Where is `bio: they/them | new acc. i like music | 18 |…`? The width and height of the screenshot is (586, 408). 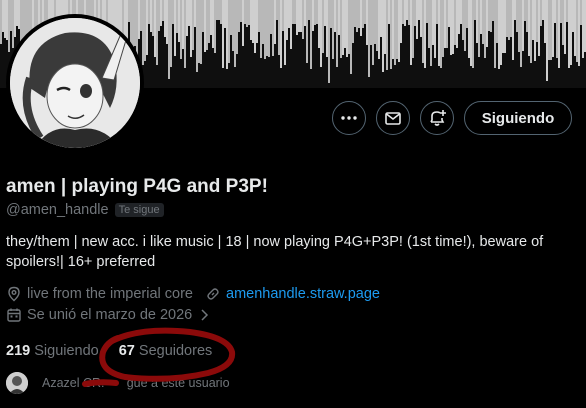 bio: they/them | new acc. i like music | 18 |… is located at coordinates (275, 252).